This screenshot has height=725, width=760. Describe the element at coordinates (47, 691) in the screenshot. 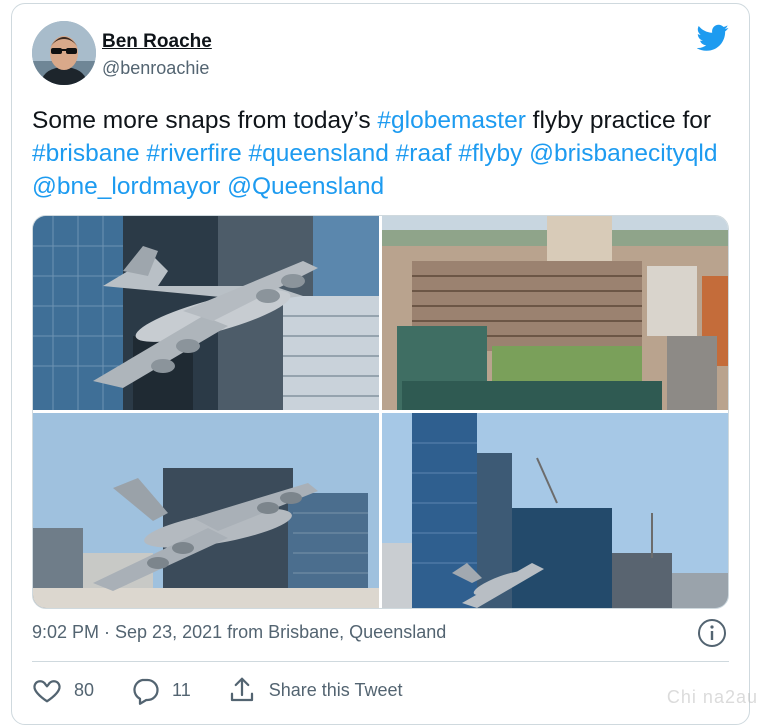

I see `heart-icon` at that location.